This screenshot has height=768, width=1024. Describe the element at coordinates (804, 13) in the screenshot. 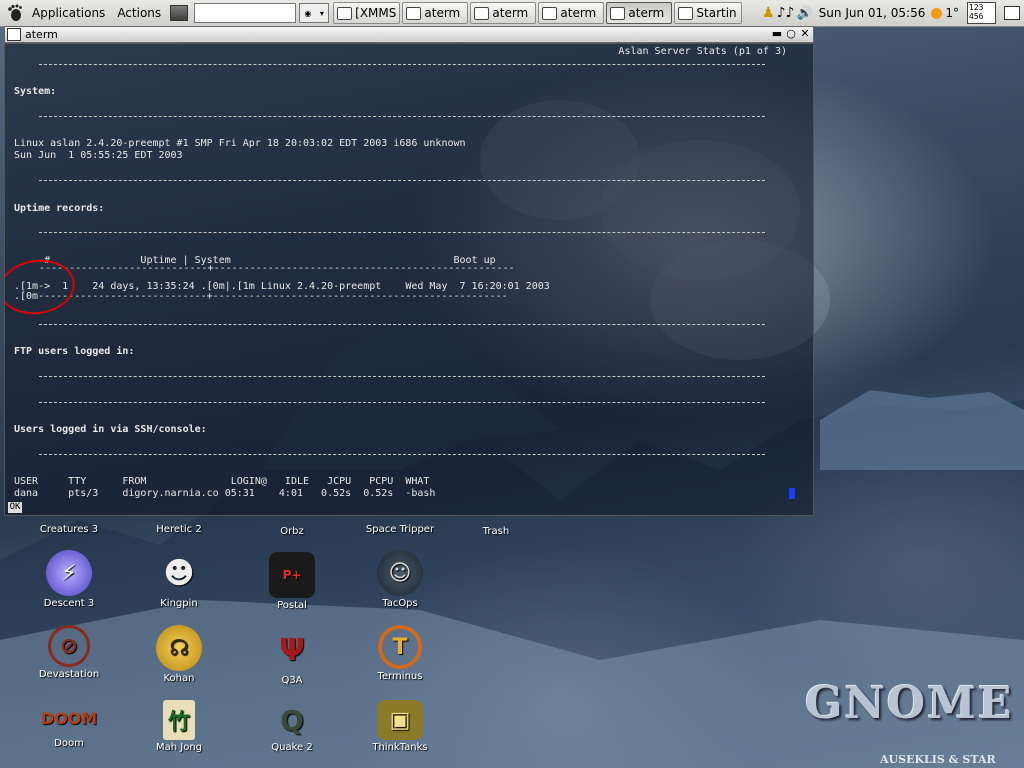

I see `volume-icon: 🔊` at that location.